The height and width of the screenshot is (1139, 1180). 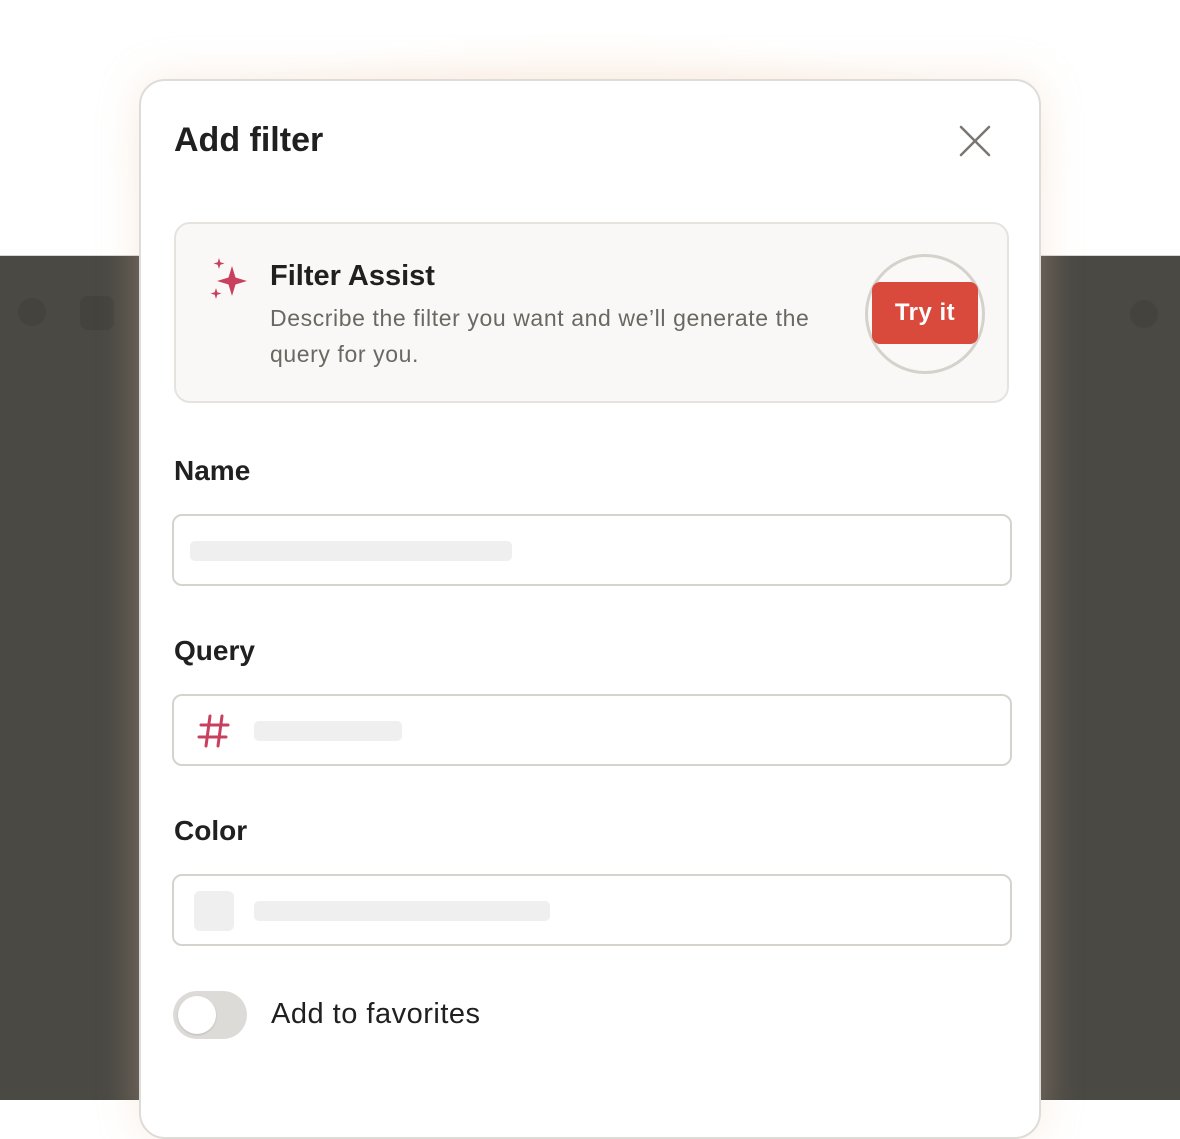 What do you see at coordinates (212, 470) in the screenshot?
I see `name-label: Name` at bounding box center [212, 470].